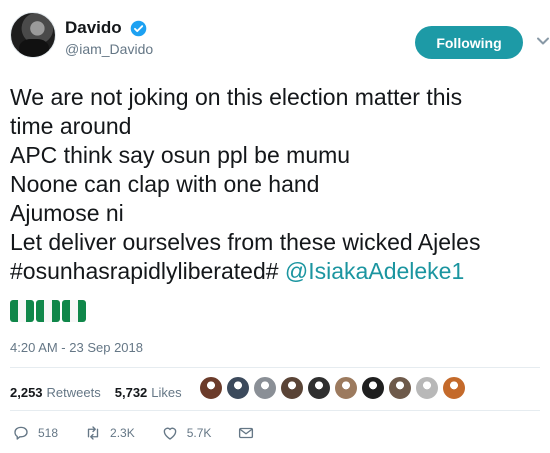  Describe the element at coordinates (170, 433) in the screenshot. I see `heart-icon` at that location.